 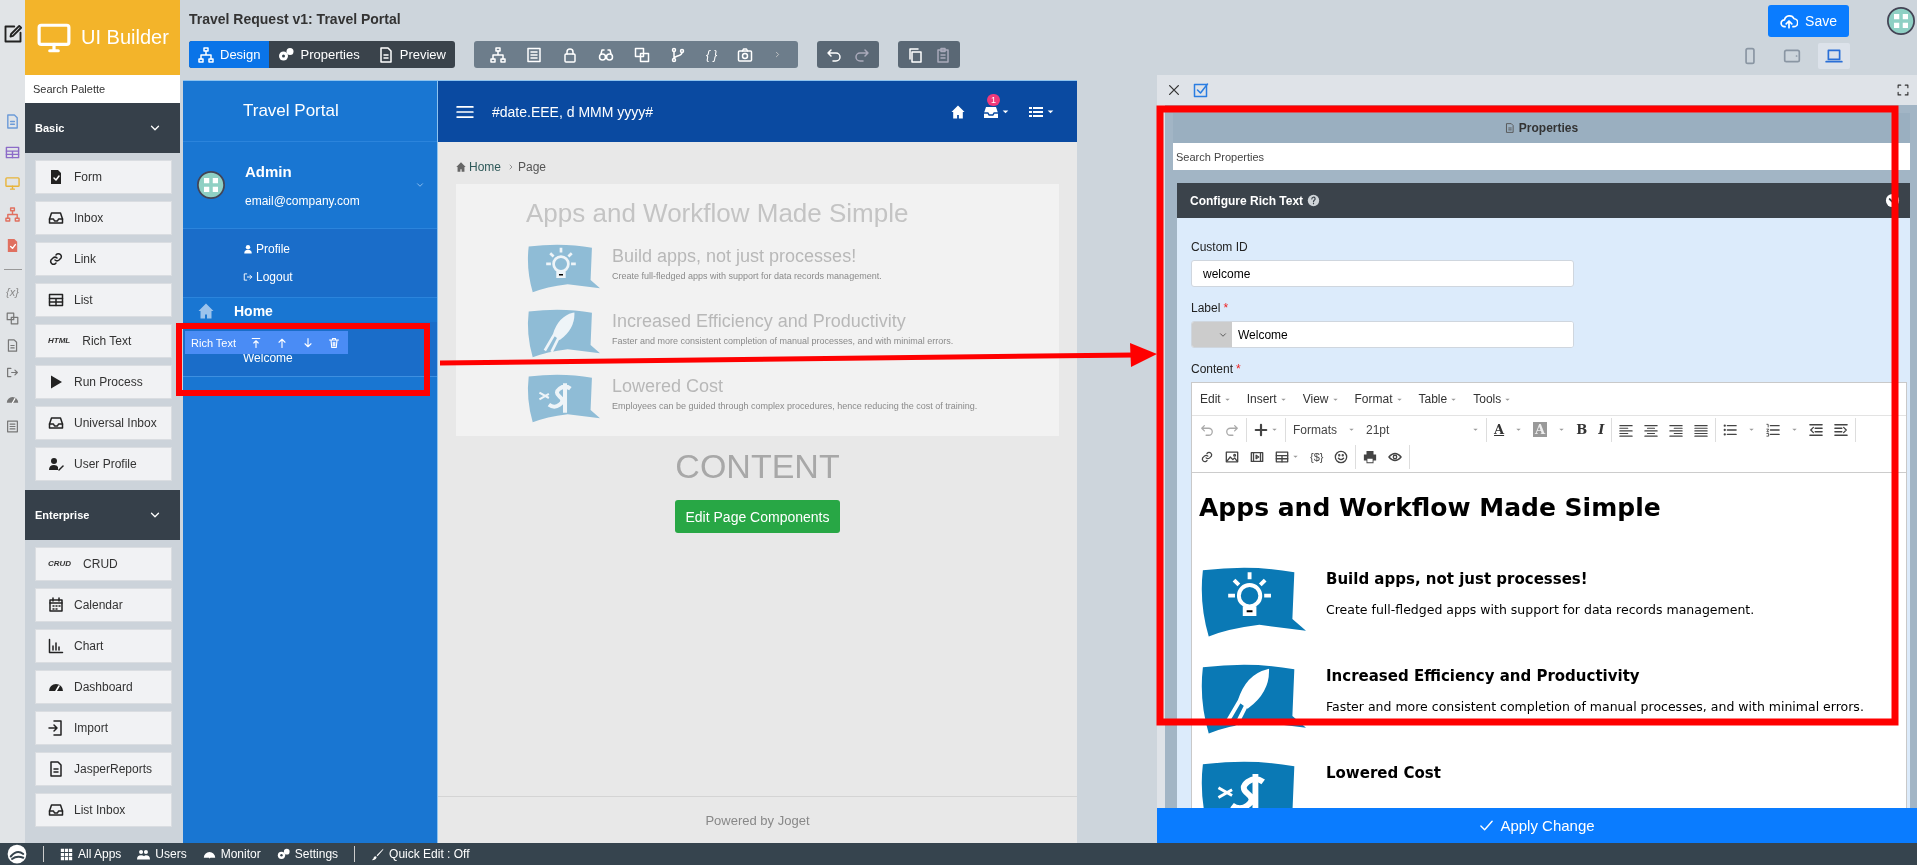 What do you see at coordinates (1201, 90) in the screenshot?
I see `checkbox-icon` at bounding box center [1201, 90].